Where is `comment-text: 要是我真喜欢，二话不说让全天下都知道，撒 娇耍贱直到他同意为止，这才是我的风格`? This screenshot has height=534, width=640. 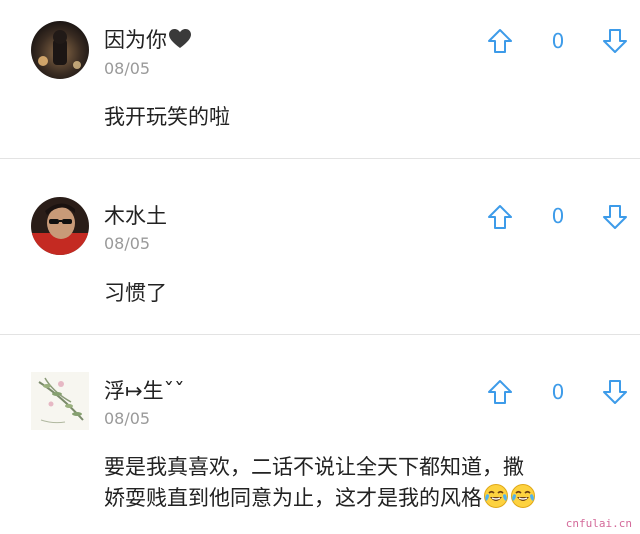
comment-text: 要是我真喜欢，二话不说让全天下都知道，撒 娇耍贱直到他同意为止，这才是我的风格 is located at coordinates (354, 485).